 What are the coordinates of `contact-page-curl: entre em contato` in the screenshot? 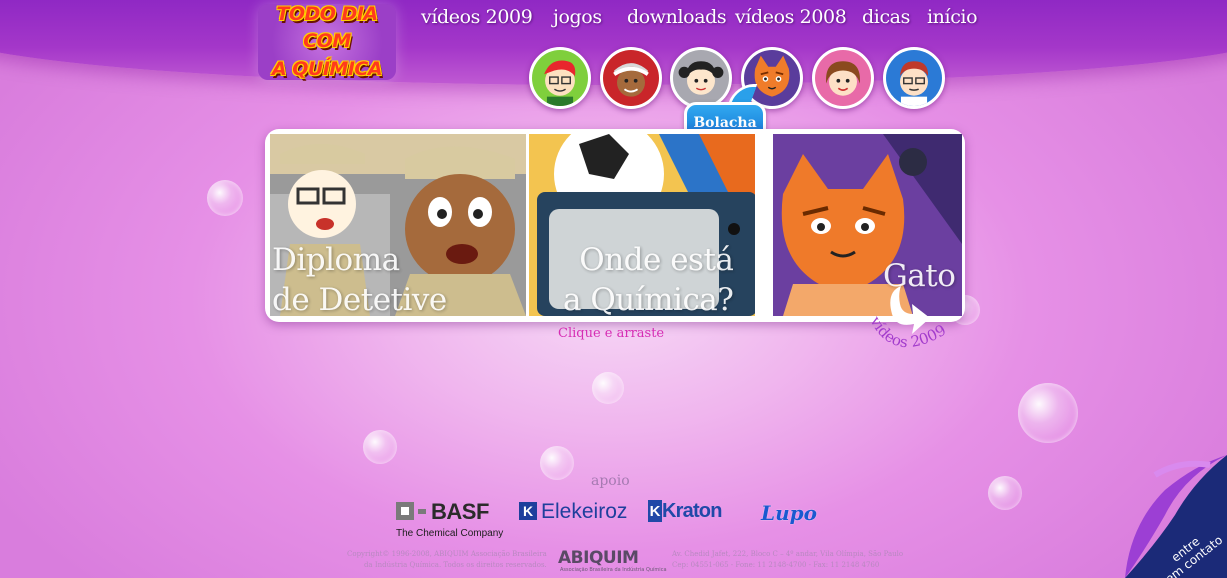 It's located at (1176, 516).